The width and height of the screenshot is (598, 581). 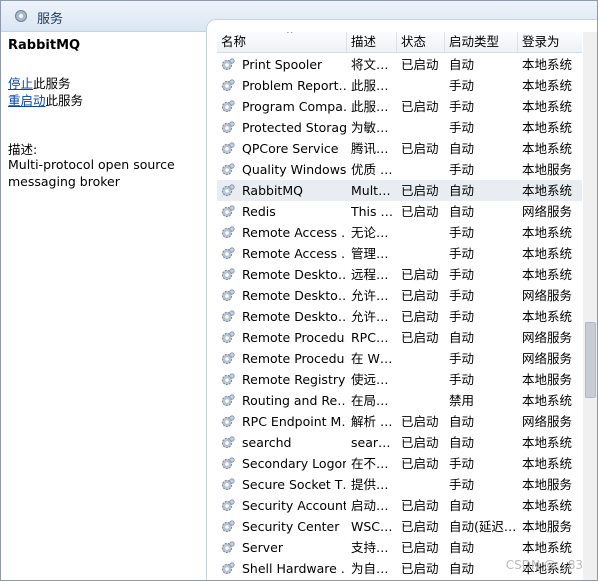 What do you see at coordinates (399, 442) in the screenshot?
I see `table-row: searchd sear… 已启动 自动 本地系统` at bounding box center [399, 442].